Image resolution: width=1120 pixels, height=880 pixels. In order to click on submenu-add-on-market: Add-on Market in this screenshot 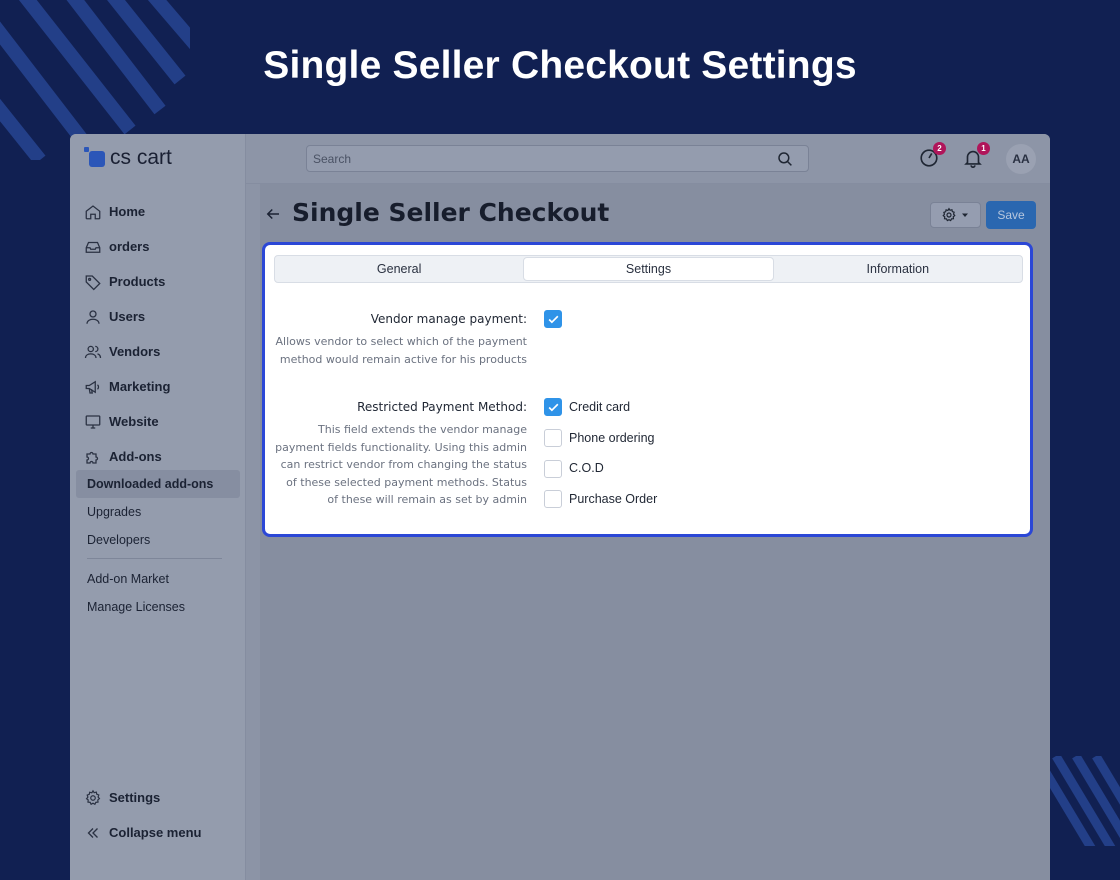, I will do `click(158, 579)`.